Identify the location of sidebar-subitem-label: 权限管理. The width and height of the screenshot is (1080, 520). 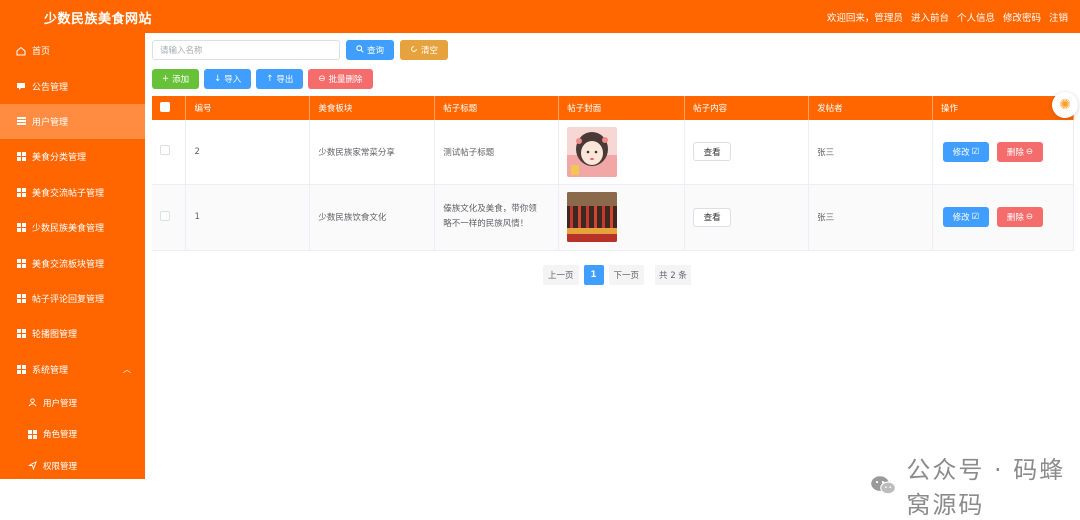
(60, 466).